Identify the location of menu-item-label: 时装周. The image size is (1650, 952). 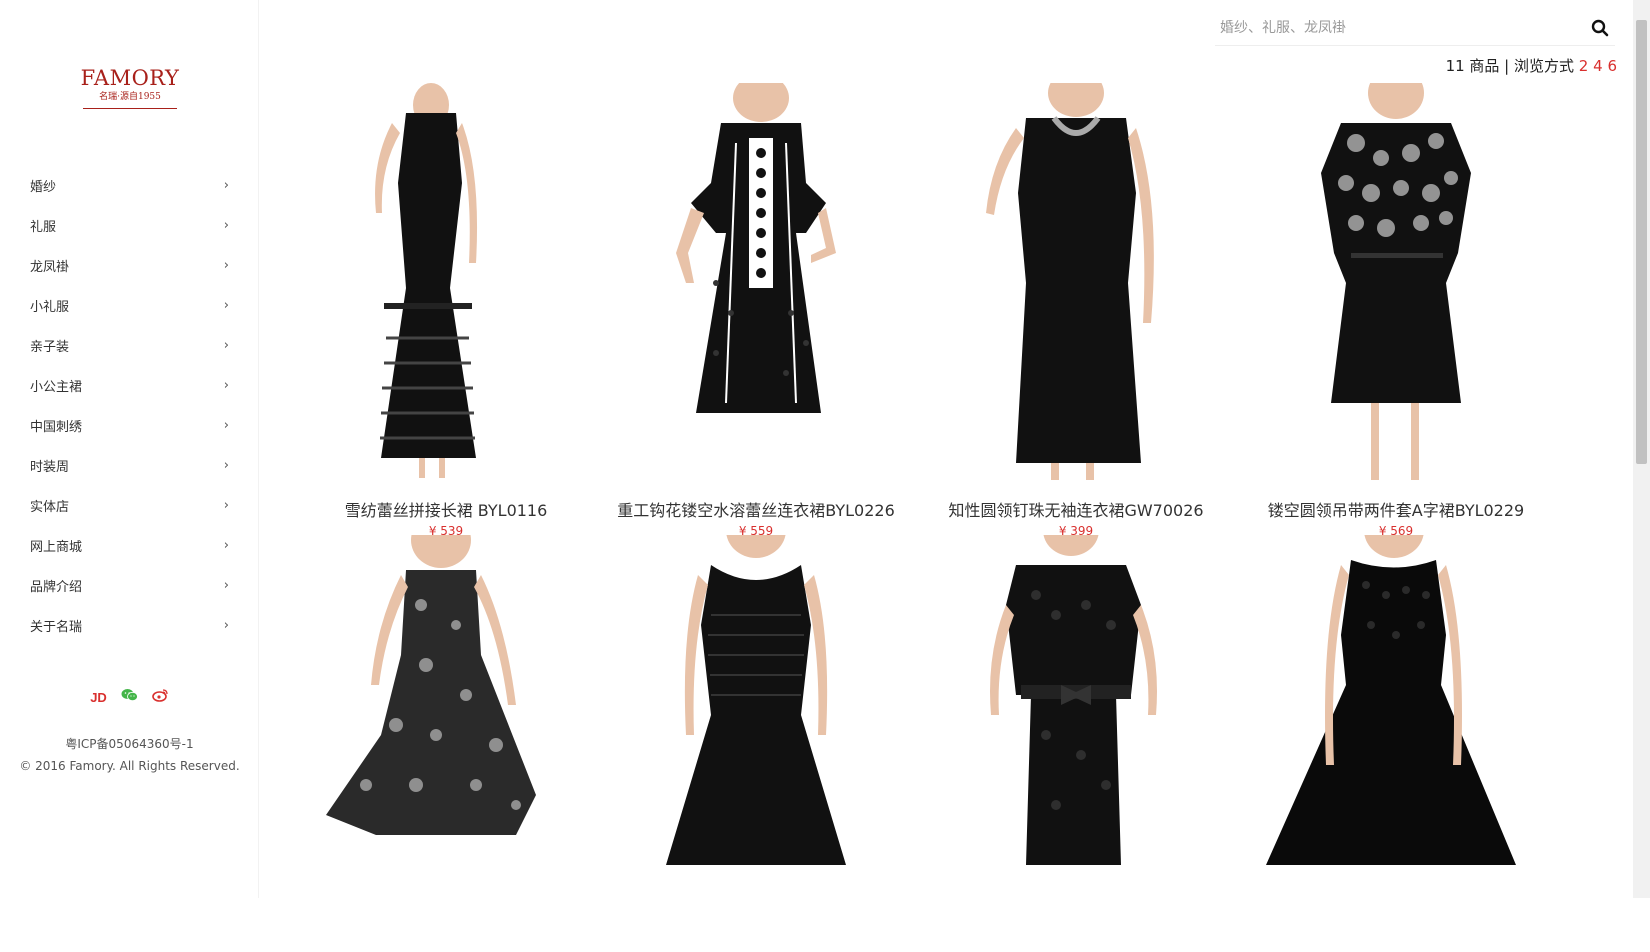
(50, 467).